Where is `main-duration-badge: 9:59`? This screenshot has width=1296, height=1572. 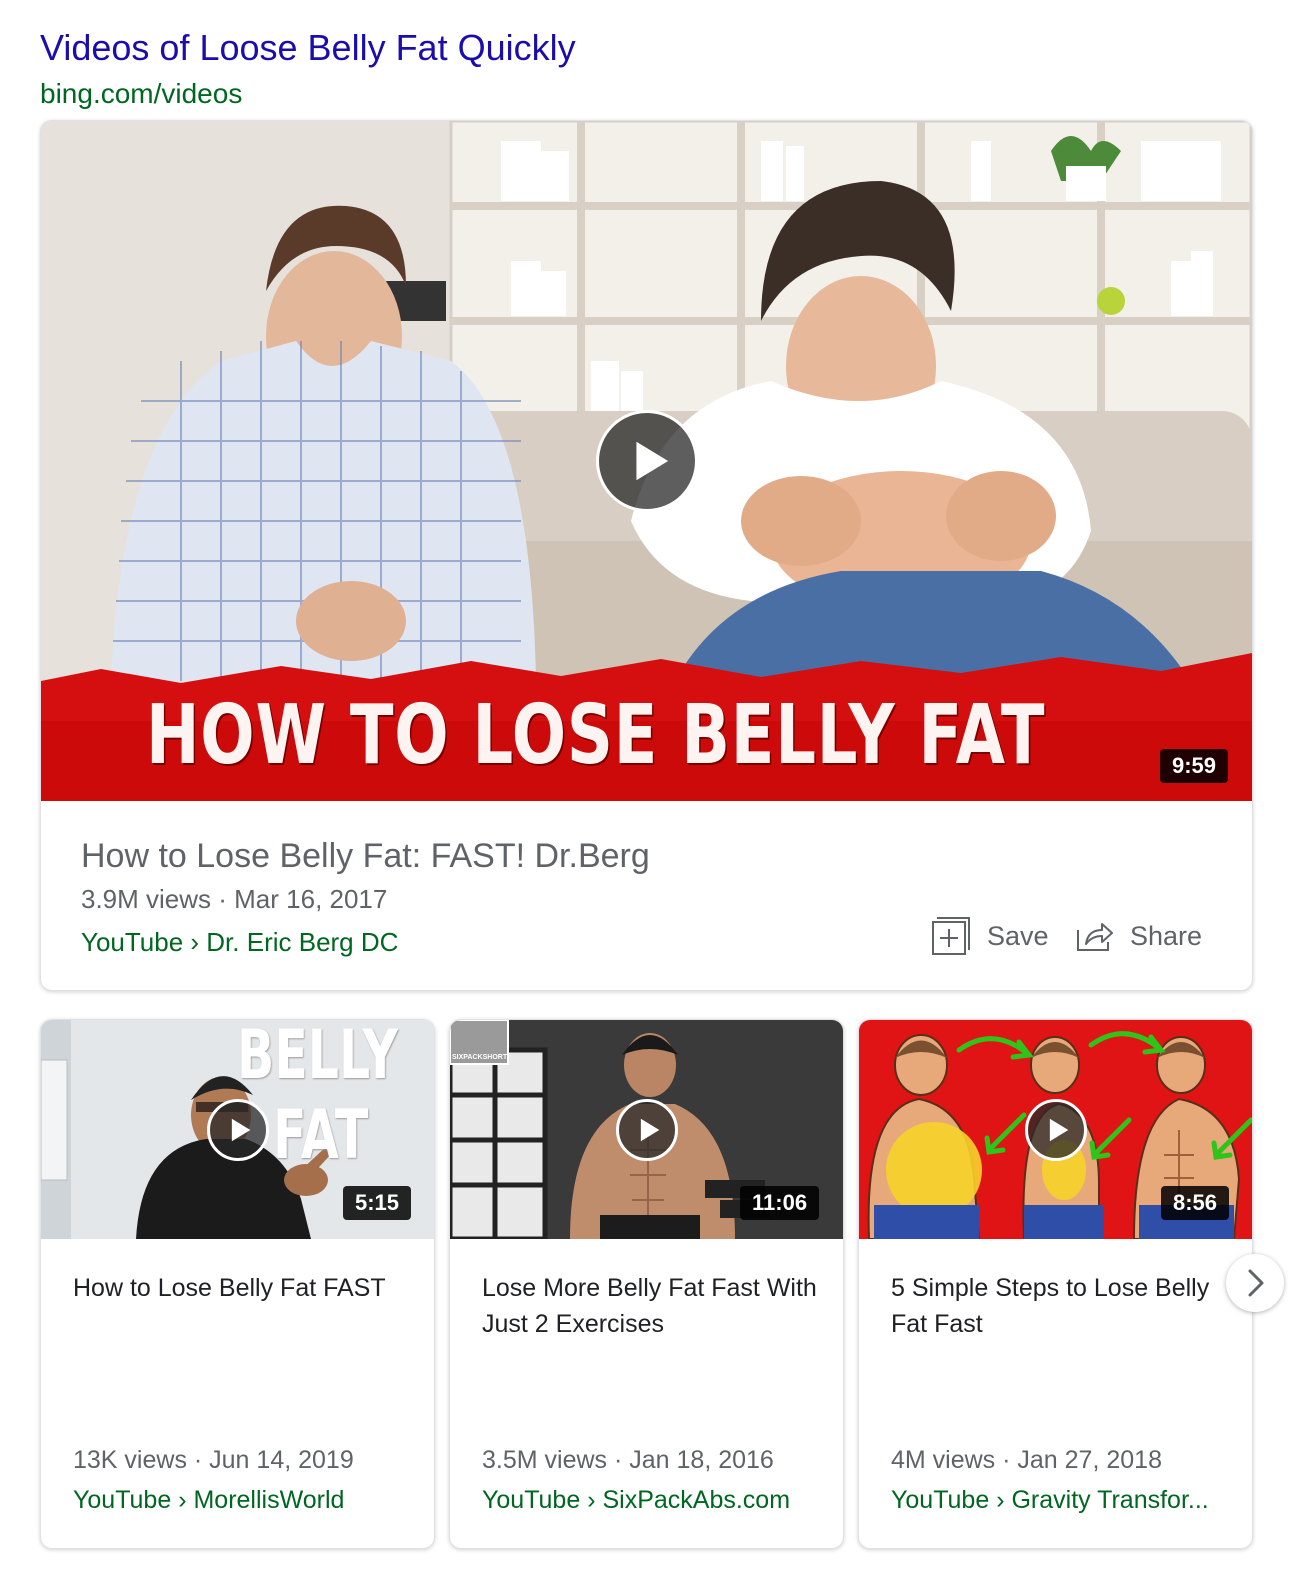 main-duration-badge: 9:59 is located at coordinates (1194, 766).